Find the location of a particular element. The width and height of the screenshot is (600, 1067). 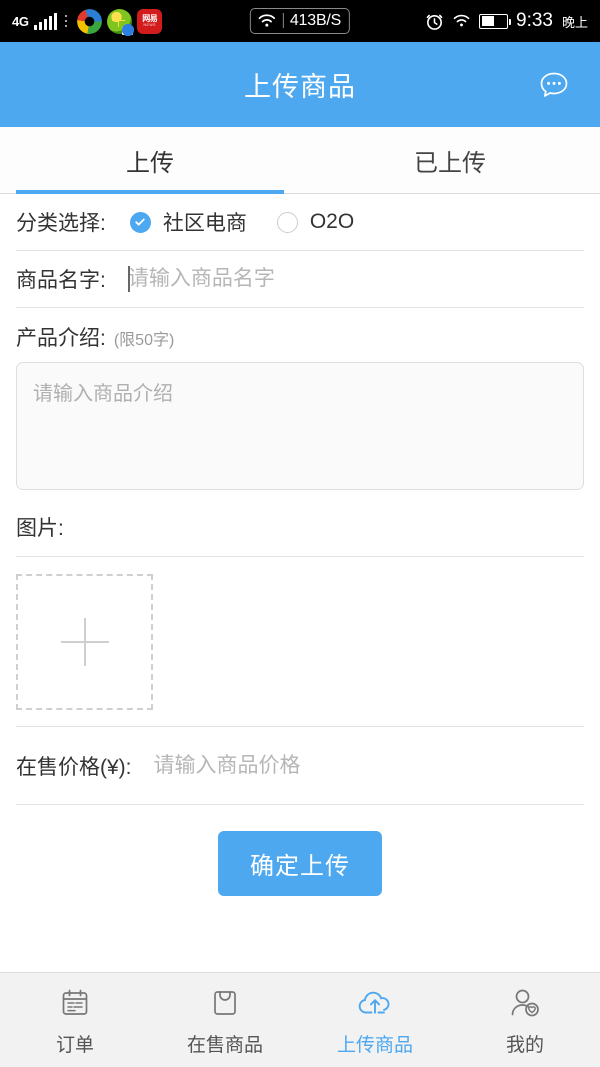

bottom-navigation: 订单 在售商品 上传商品 我的 is located at coordinates (300, 1019).